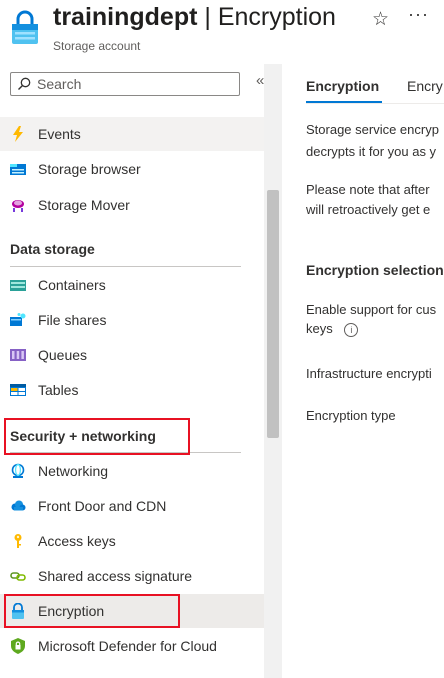  Describe the element at coordinates (25, 27) in the screenshot. I see `storage-account-lock-icon` at that location.